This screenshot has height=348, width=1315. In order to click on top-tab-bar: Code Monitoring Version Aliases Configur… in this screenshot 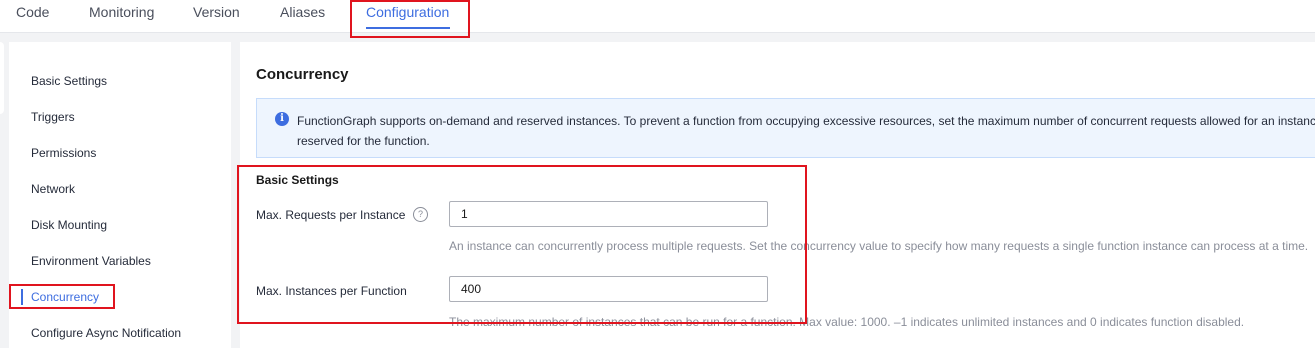, I will do `click(657, 16)`.